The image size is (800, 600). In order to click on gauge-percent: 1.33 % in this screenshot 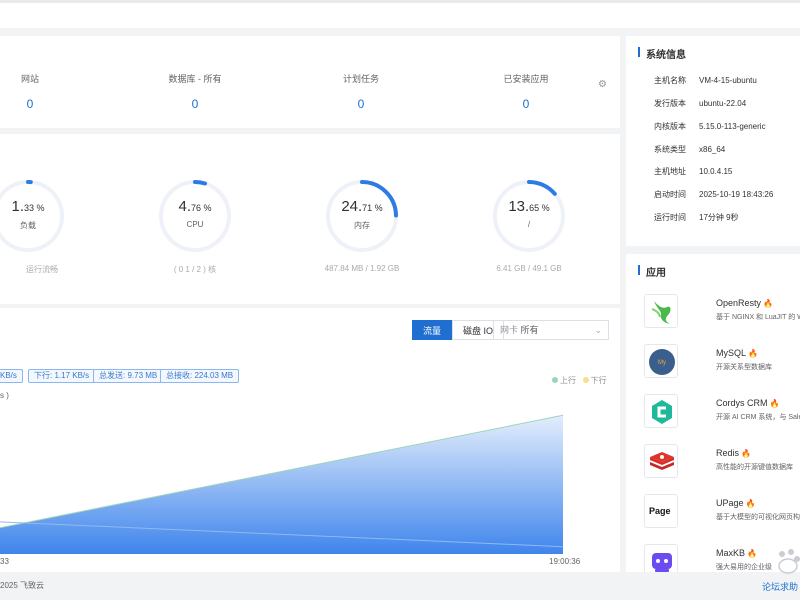, I will do `click(28, 206)`.